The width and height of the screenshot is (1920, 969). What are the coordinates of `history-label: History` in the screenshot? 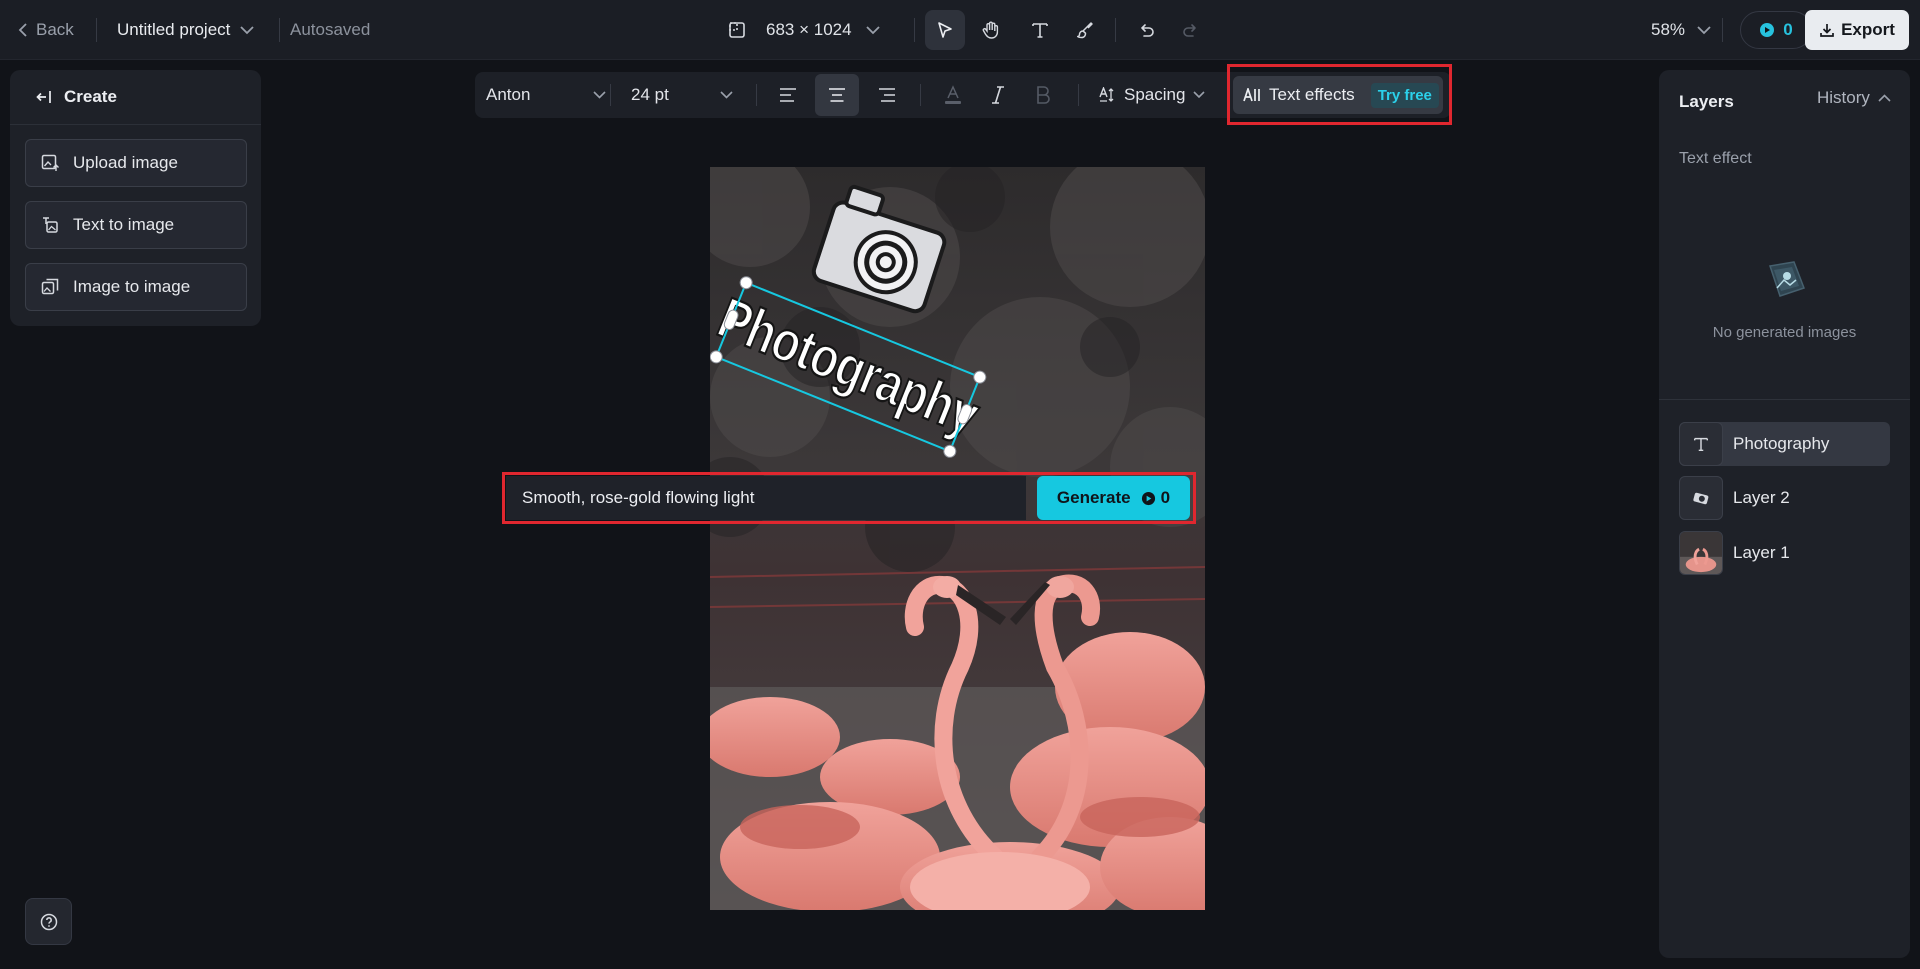 It's located at (1843, 97).